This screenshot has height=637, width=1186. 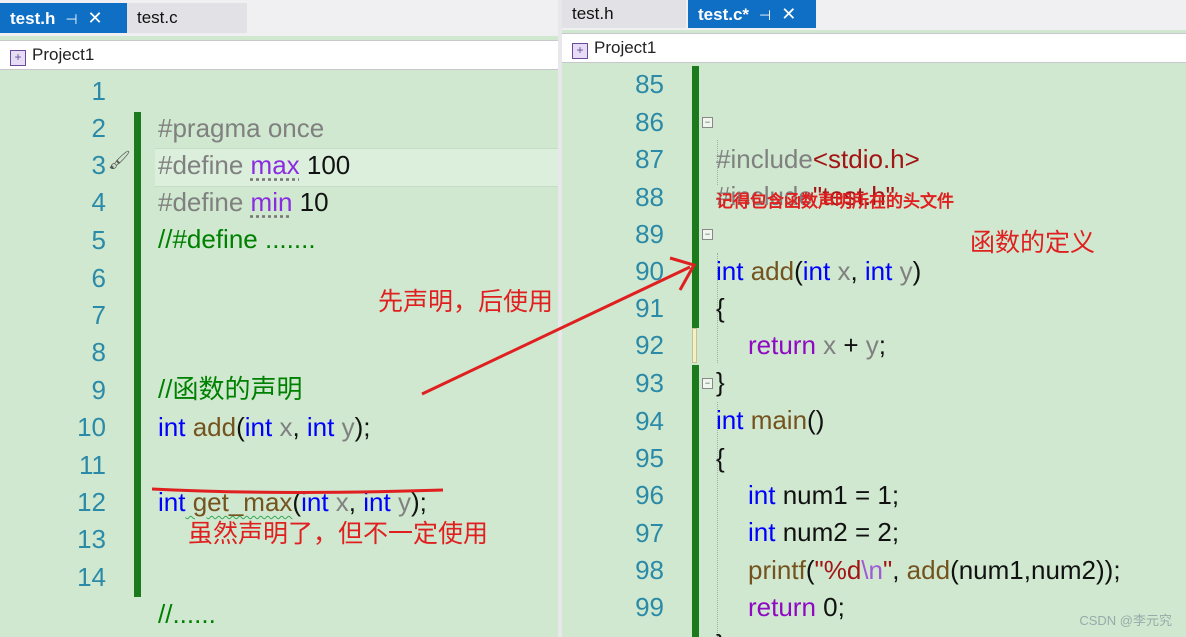 What do you see at coordinates (593, 159) in the screenshot?
I see `line-number: 87` at bounding box center [593, 159].